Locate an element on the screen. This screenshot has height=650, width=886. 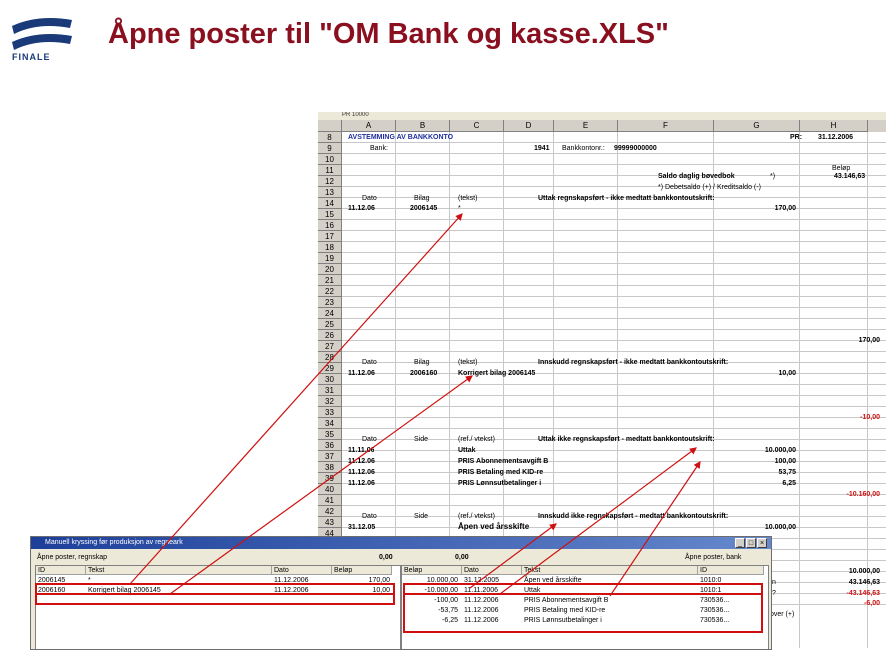
left-col-header: ID is located at coordinates (61, 570).